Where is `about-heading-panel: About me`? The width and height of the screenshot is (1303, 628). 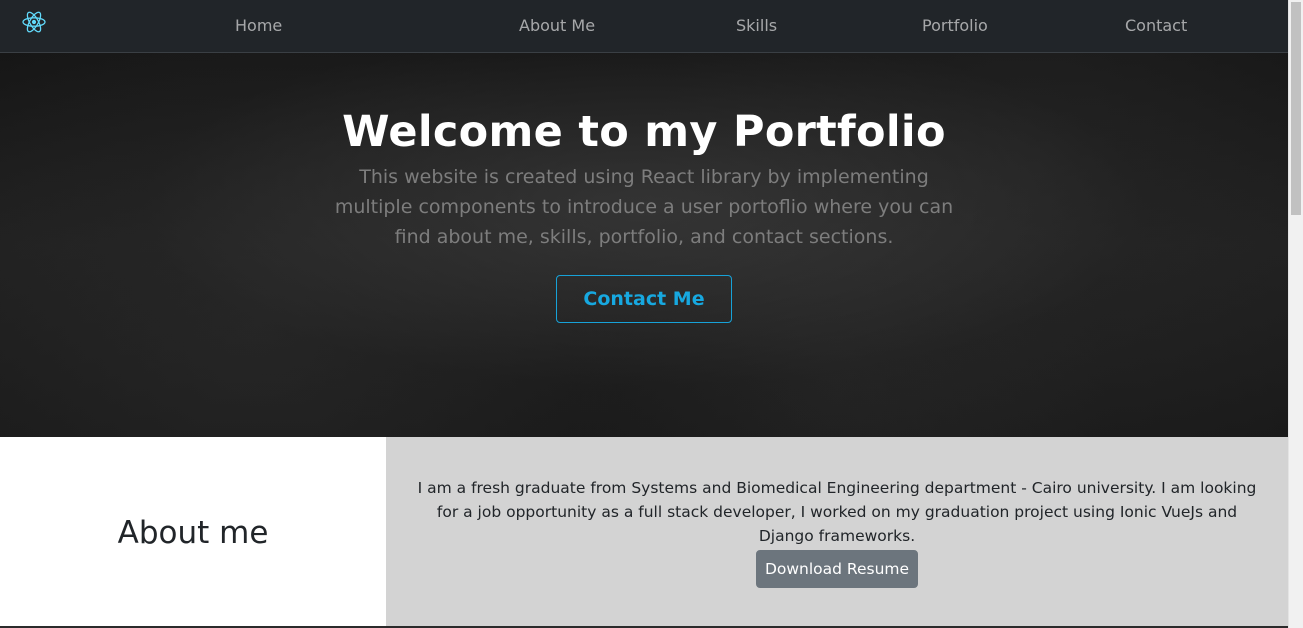 about-heading-panel: About me is located at coordinates (193, 532).